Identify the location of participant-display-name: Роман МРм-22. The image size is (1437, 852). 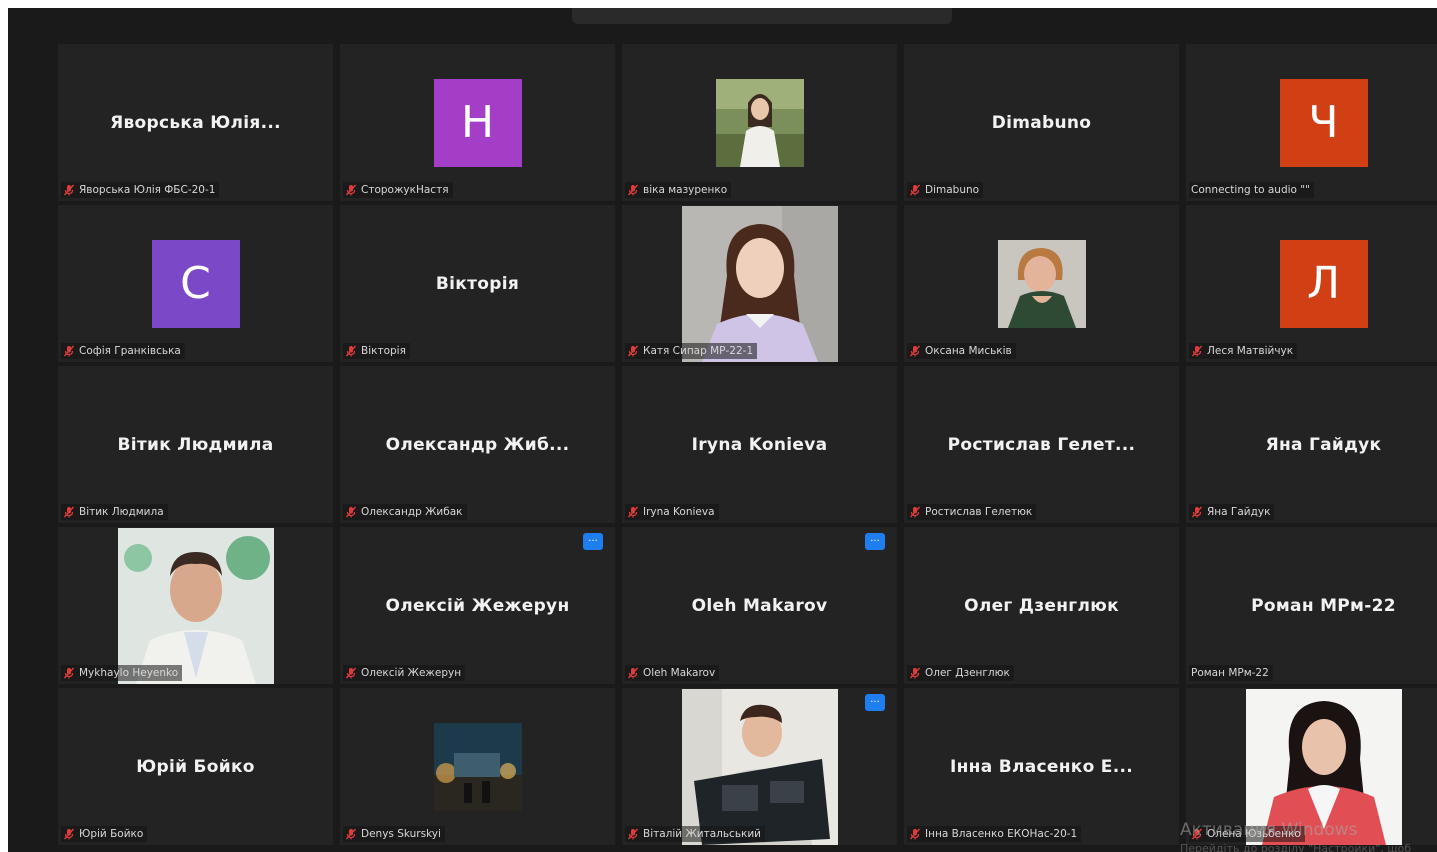
(1323, 605).